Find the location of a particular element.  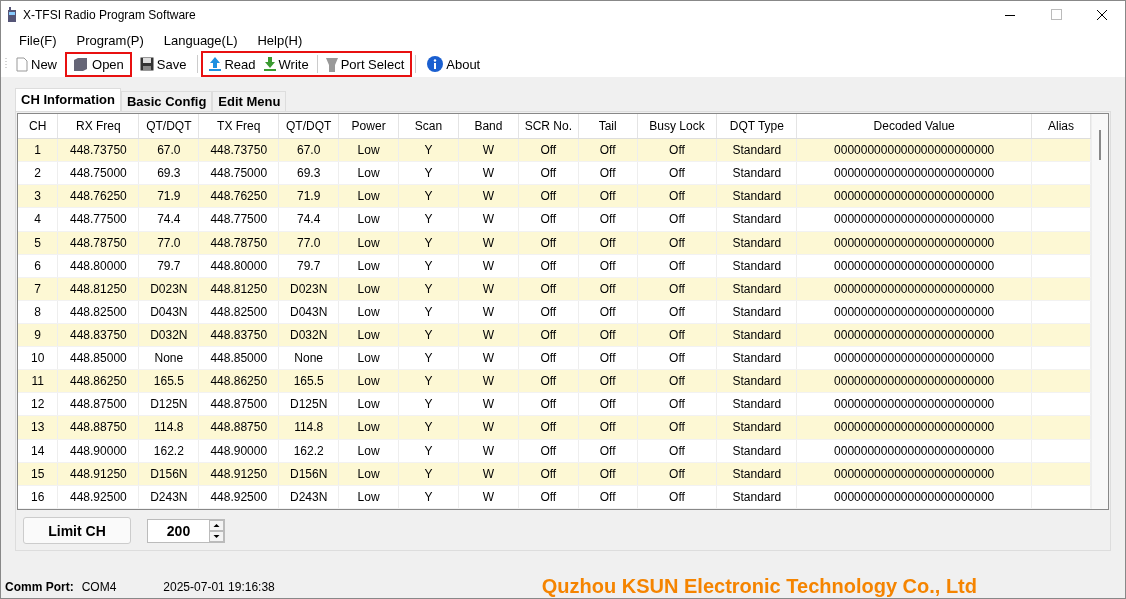

write-button: Write is located at coordinates (286, 64).